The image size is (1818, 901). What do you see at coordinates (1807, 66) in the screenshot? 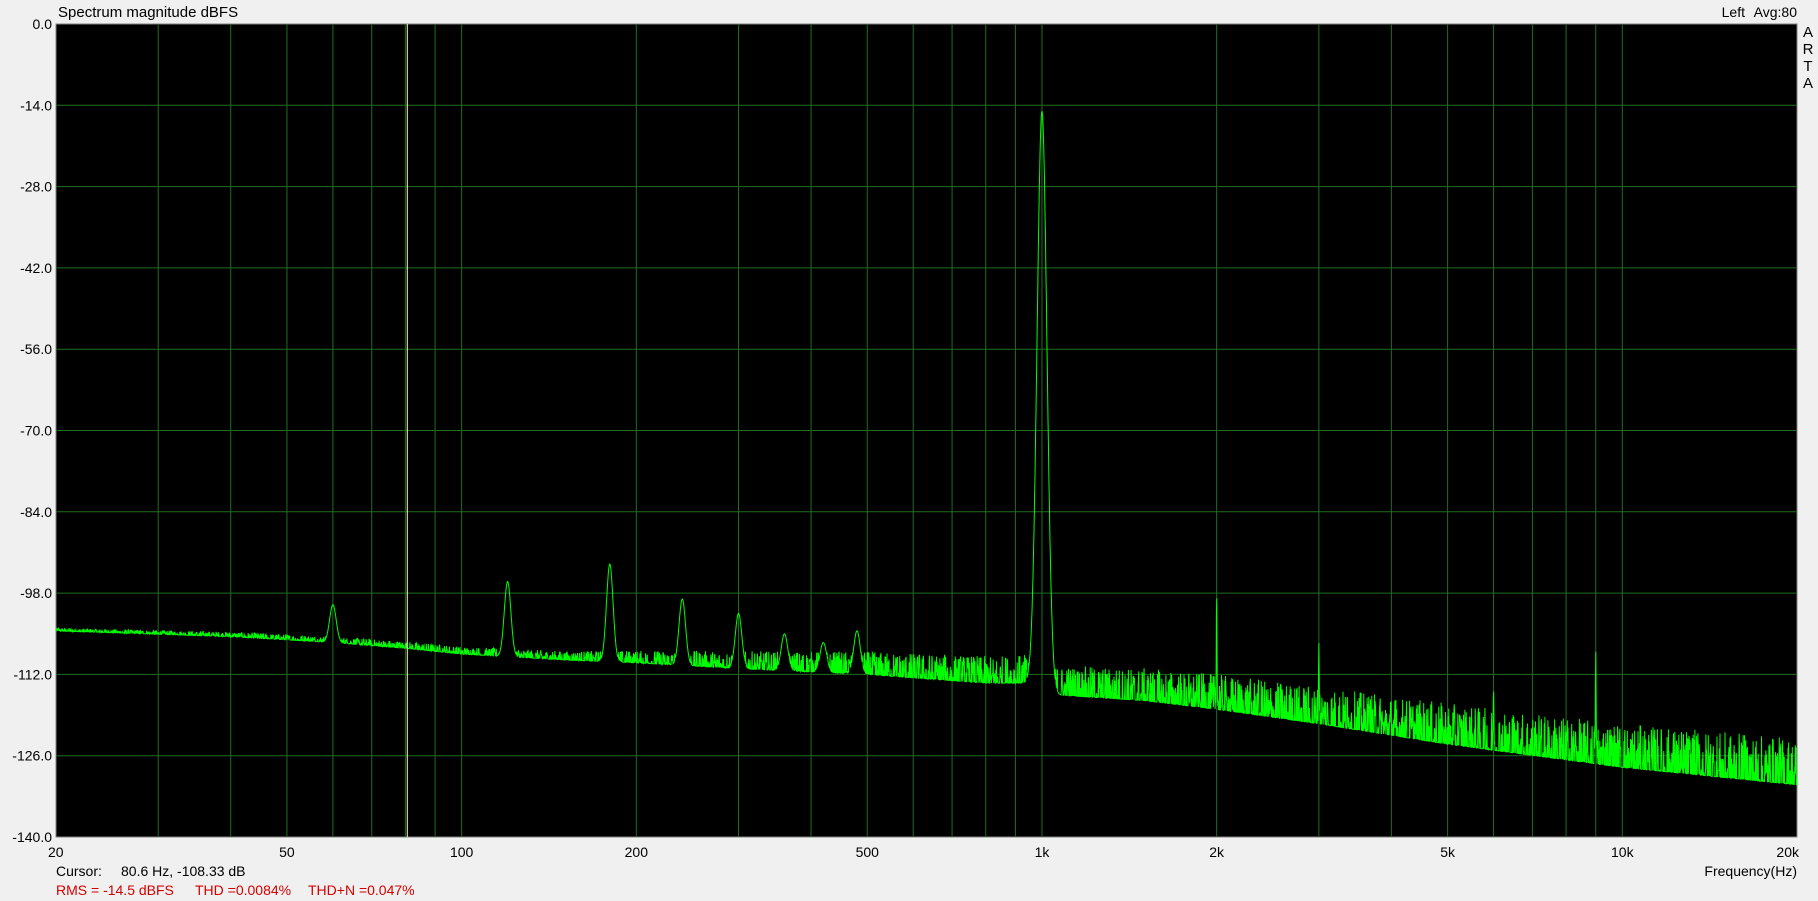
I see `arta-letter: T` at bounding box center [1807, 66].